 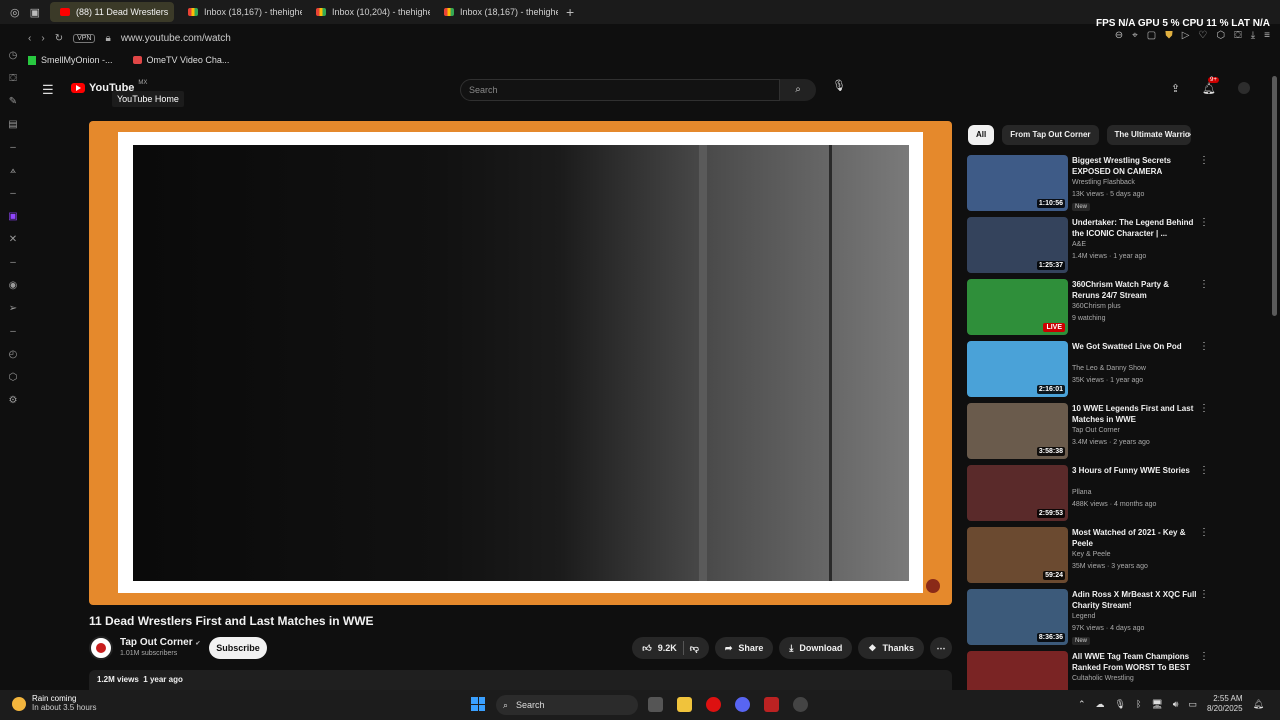 I want to click on like-count: 9.2K, so click(x=667, y=648).